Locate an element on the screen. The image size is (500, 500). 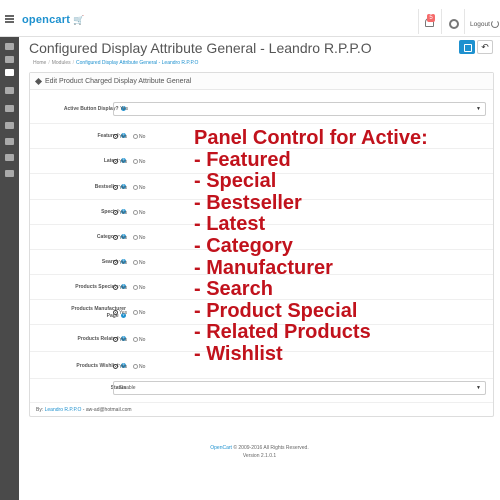
radio-products-related-yes: Yes is located at coordinates (120, 340).